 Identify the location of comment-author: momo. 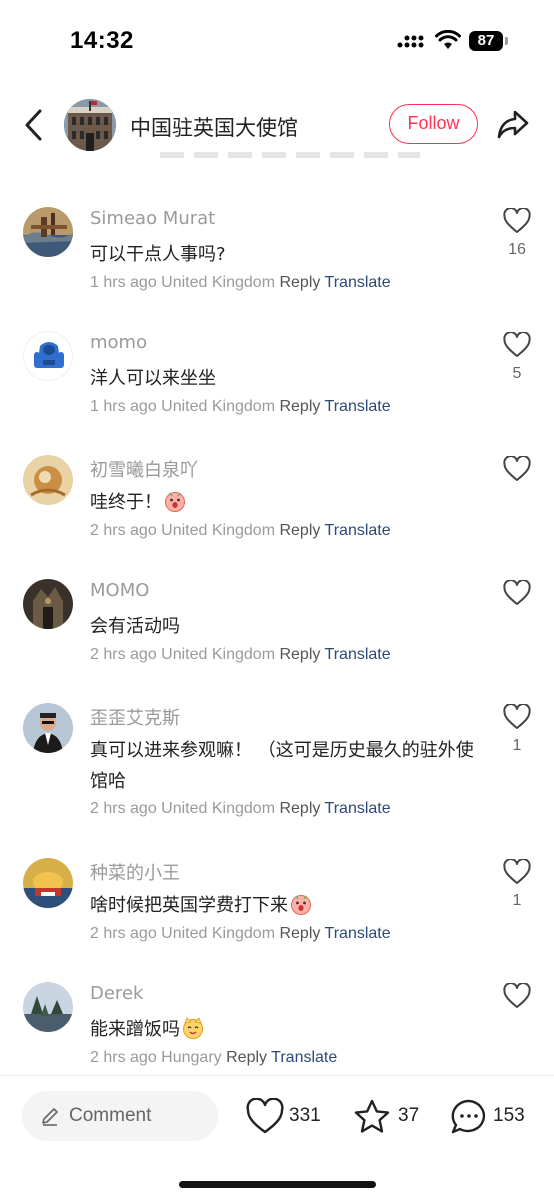
(118, 342).